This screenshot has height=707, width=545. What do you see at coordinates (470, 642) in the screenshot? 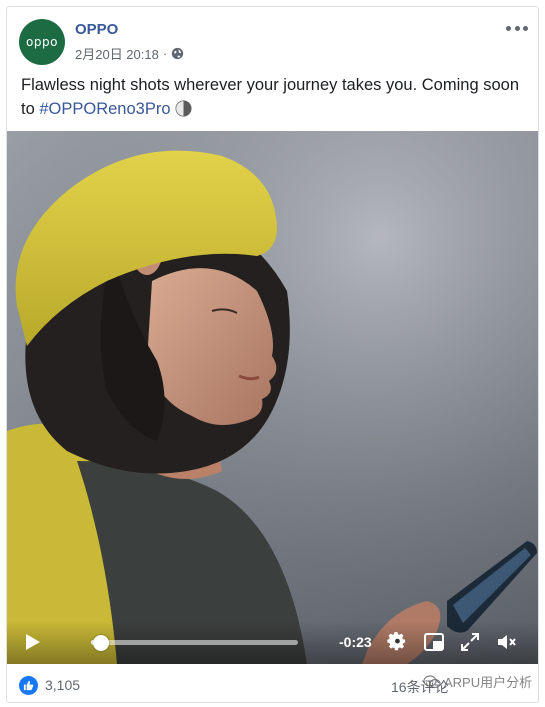
I see `fullscreen-icon` at bounding box center [470, 642].